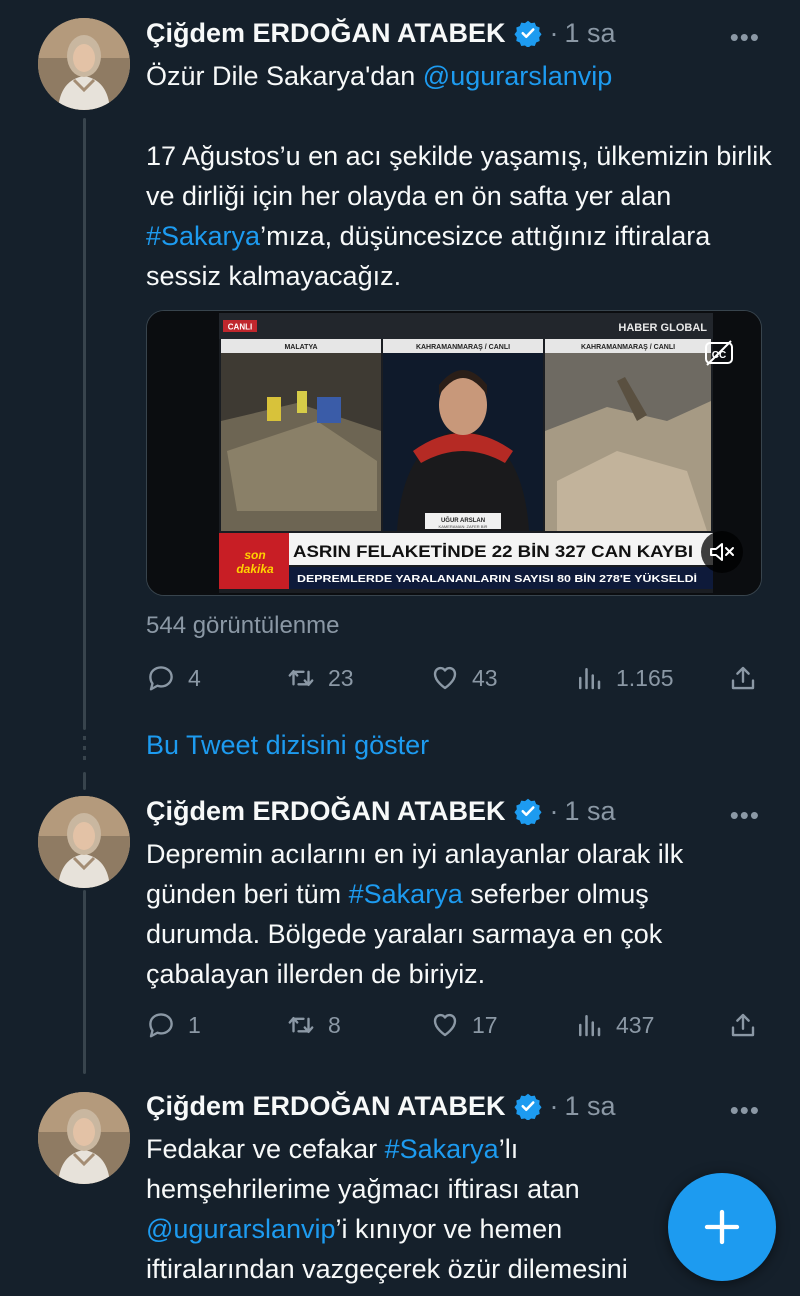 This screenshot has width=800, height=1296. Describe the element at coordinates (284, 76) in the screenshot. I see `text-segment: Özür Dile Sakarya'dan` at that location.